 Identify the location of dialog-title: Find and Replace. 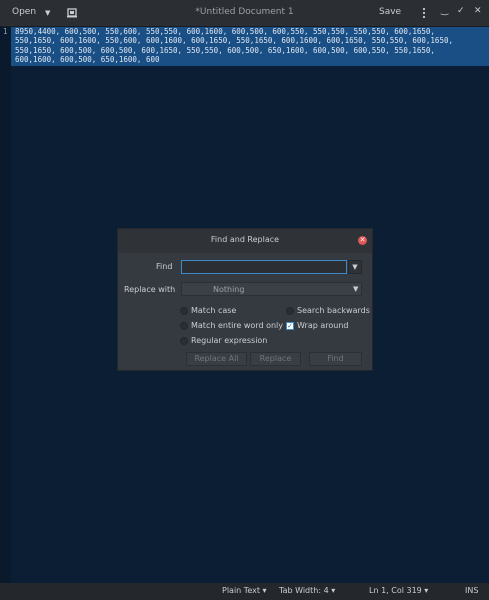
(245, 239).